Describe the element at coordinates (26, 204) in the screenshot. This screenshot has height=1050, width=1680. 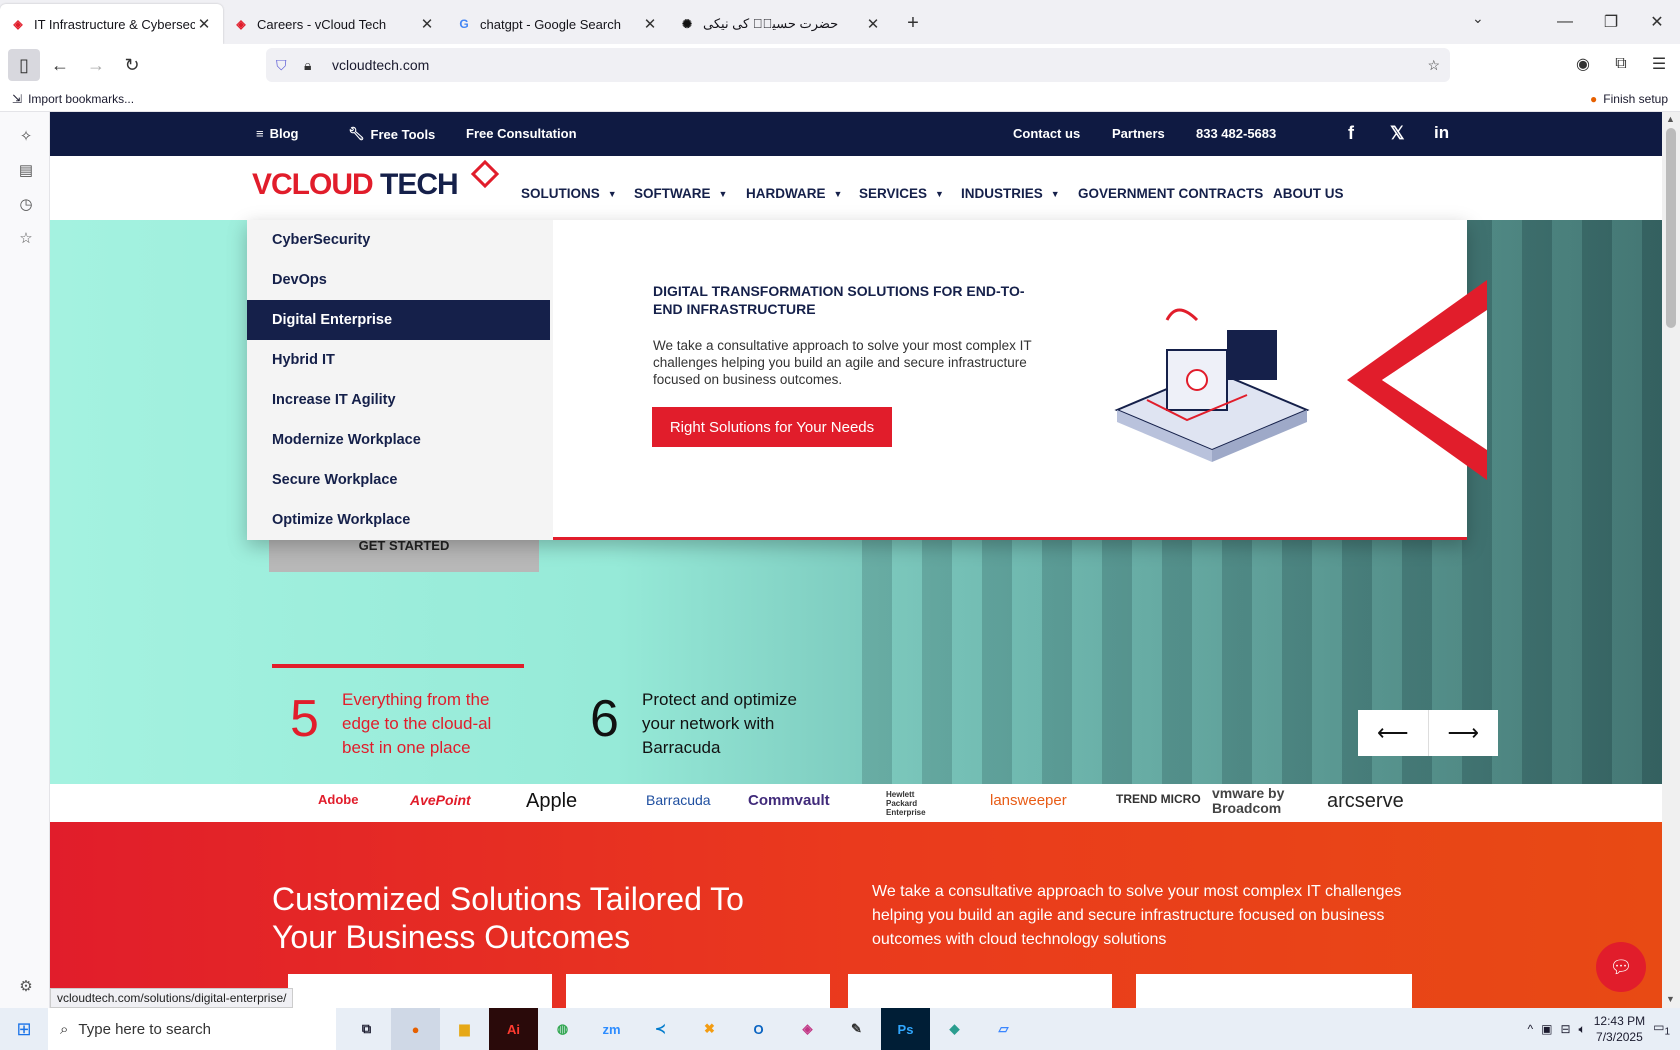
I see `history-icon: ◷` at that location.